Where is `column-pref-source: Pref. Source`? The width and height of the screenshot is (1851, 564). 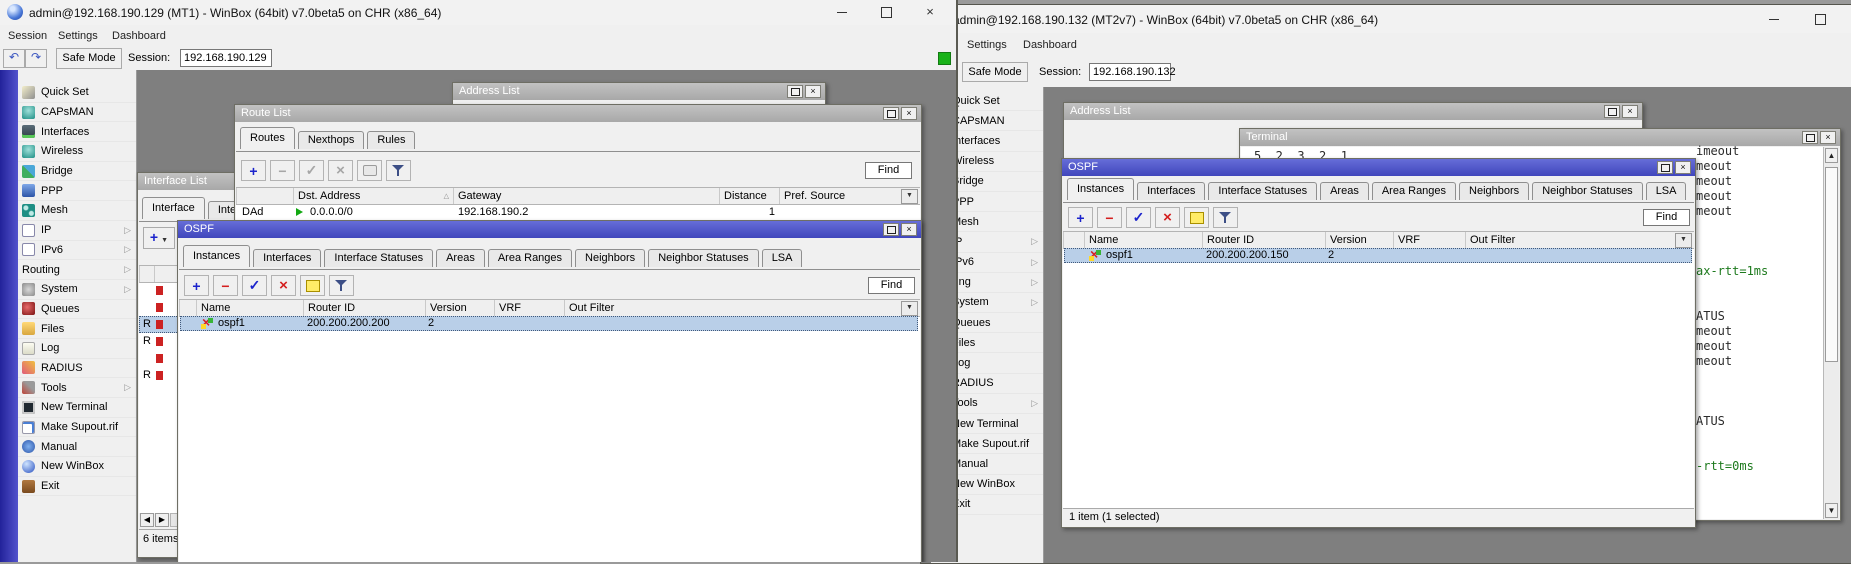
column-pref-source: Pref. Source is located at coordinates (839, 196).